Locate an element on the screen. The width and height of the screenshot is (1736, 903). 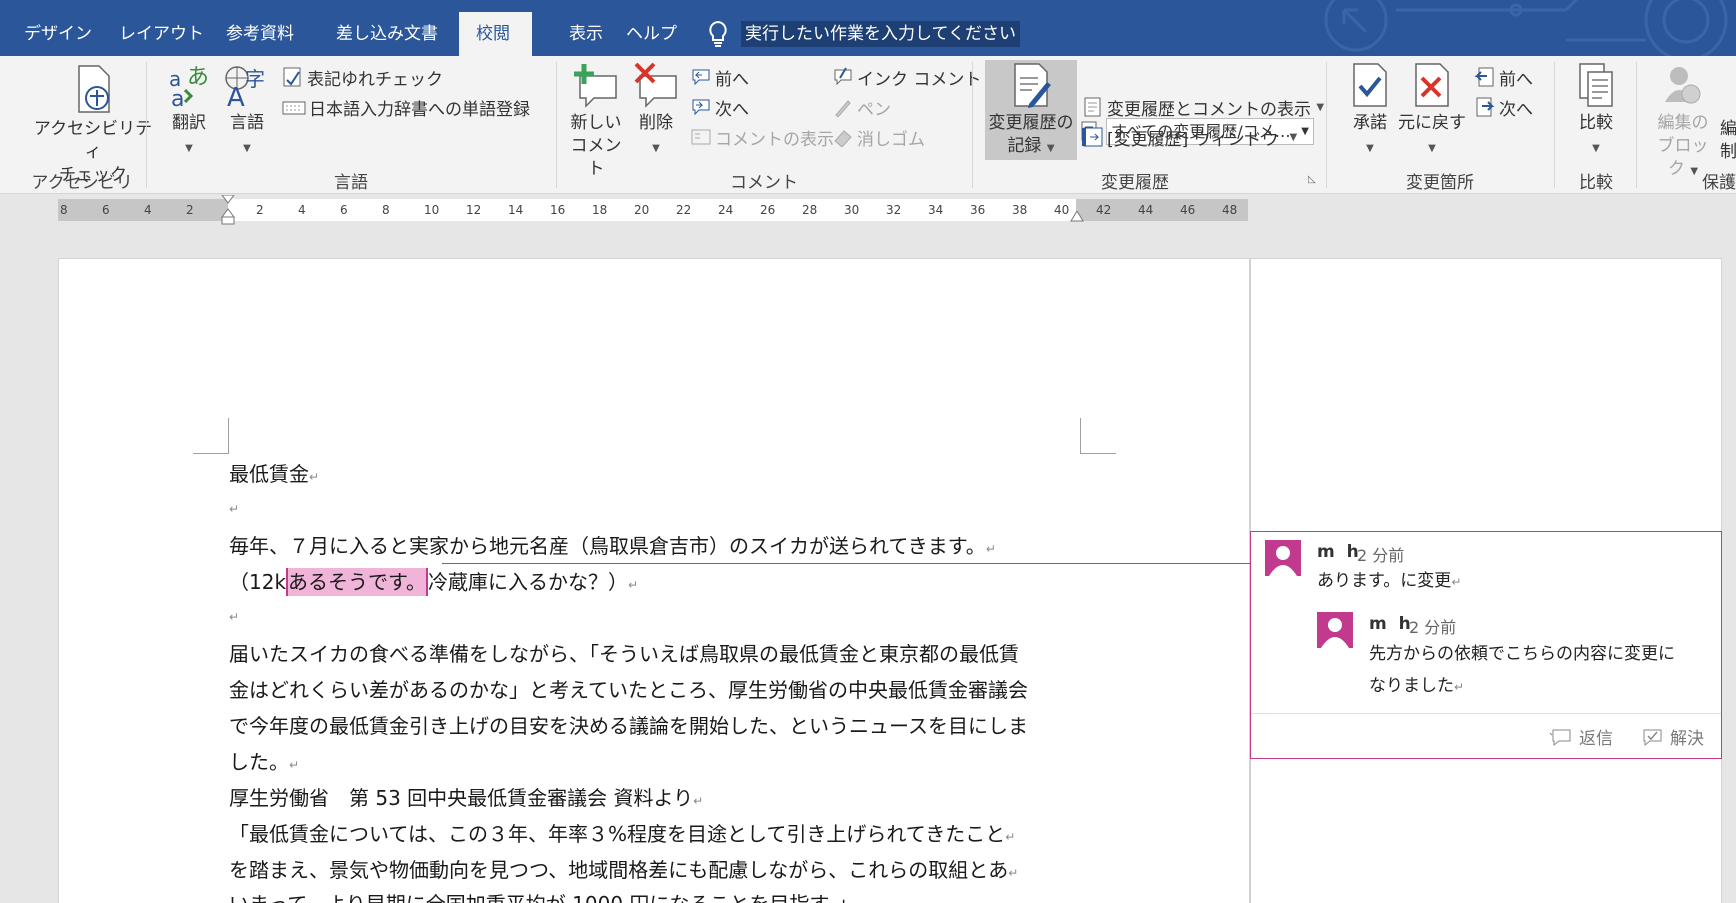
paragraph-1-text: 毎年、７月に入ると実家から地元名産（鳥取県倉吉市）のスイカが送られてきます。 is located at coordinates (607, 546).